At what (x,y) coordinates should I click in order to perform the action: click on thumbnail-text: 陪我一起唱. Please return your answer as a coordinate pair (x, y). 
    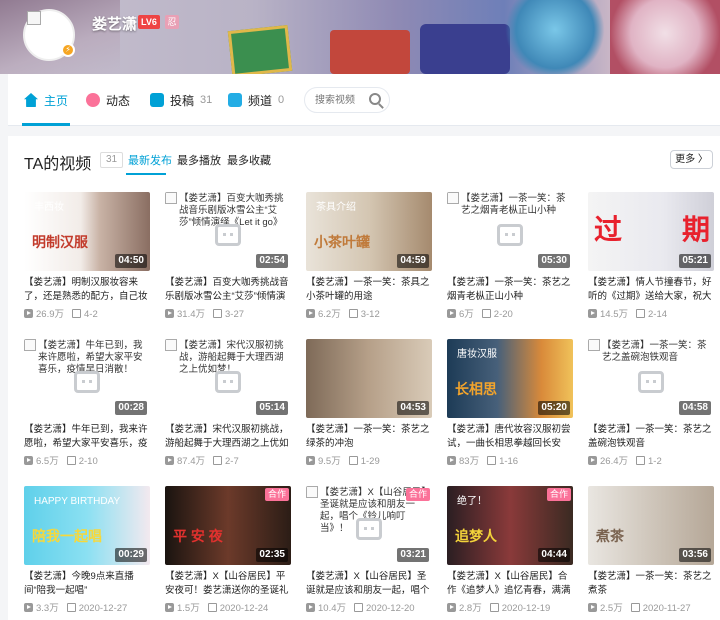
    Looking at the image, I should click on (67, 536).